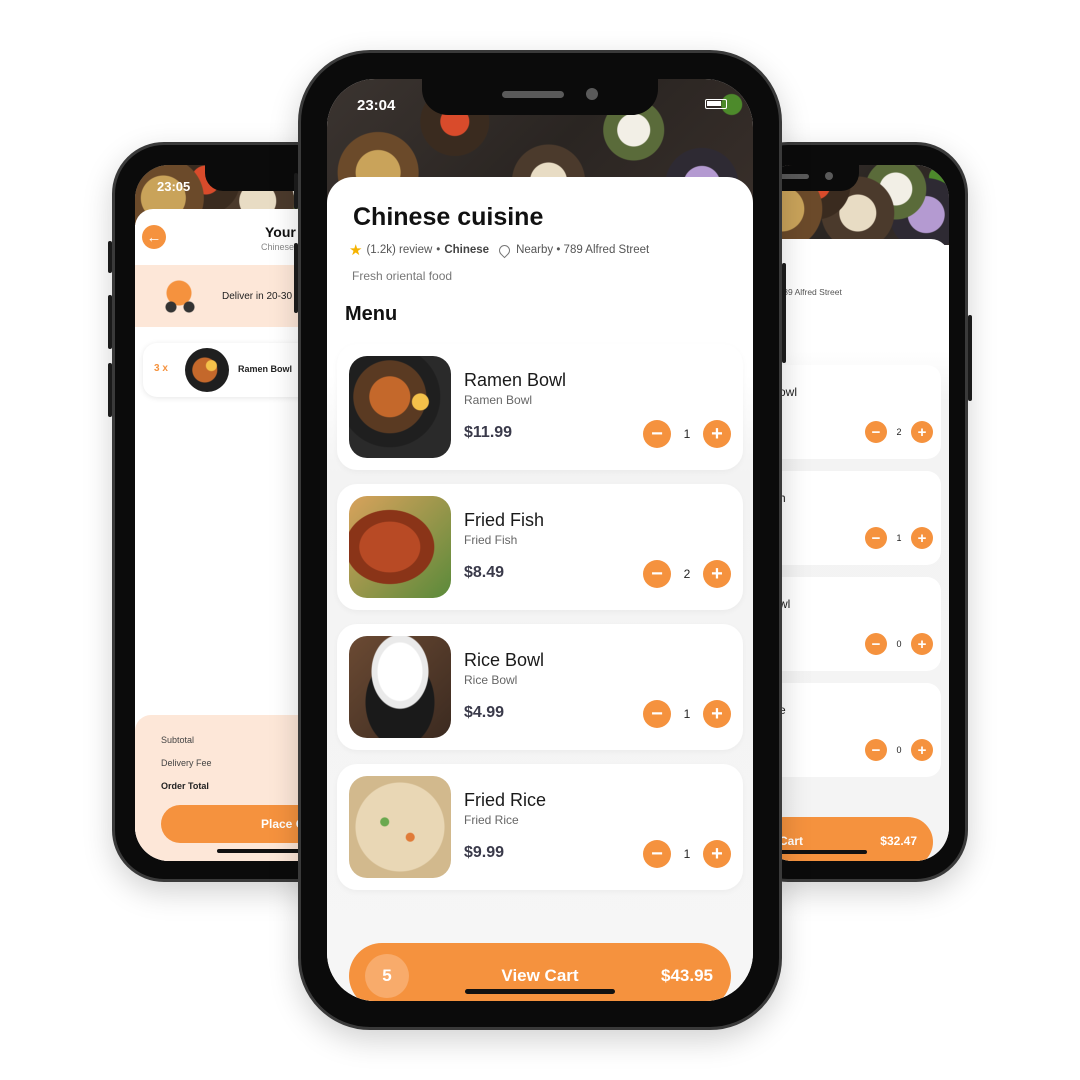 The image size is (1080, 1080). Describe the element at coordinates (687, 975) in the screenshot. I see `cart-total: $43.95` at that location.